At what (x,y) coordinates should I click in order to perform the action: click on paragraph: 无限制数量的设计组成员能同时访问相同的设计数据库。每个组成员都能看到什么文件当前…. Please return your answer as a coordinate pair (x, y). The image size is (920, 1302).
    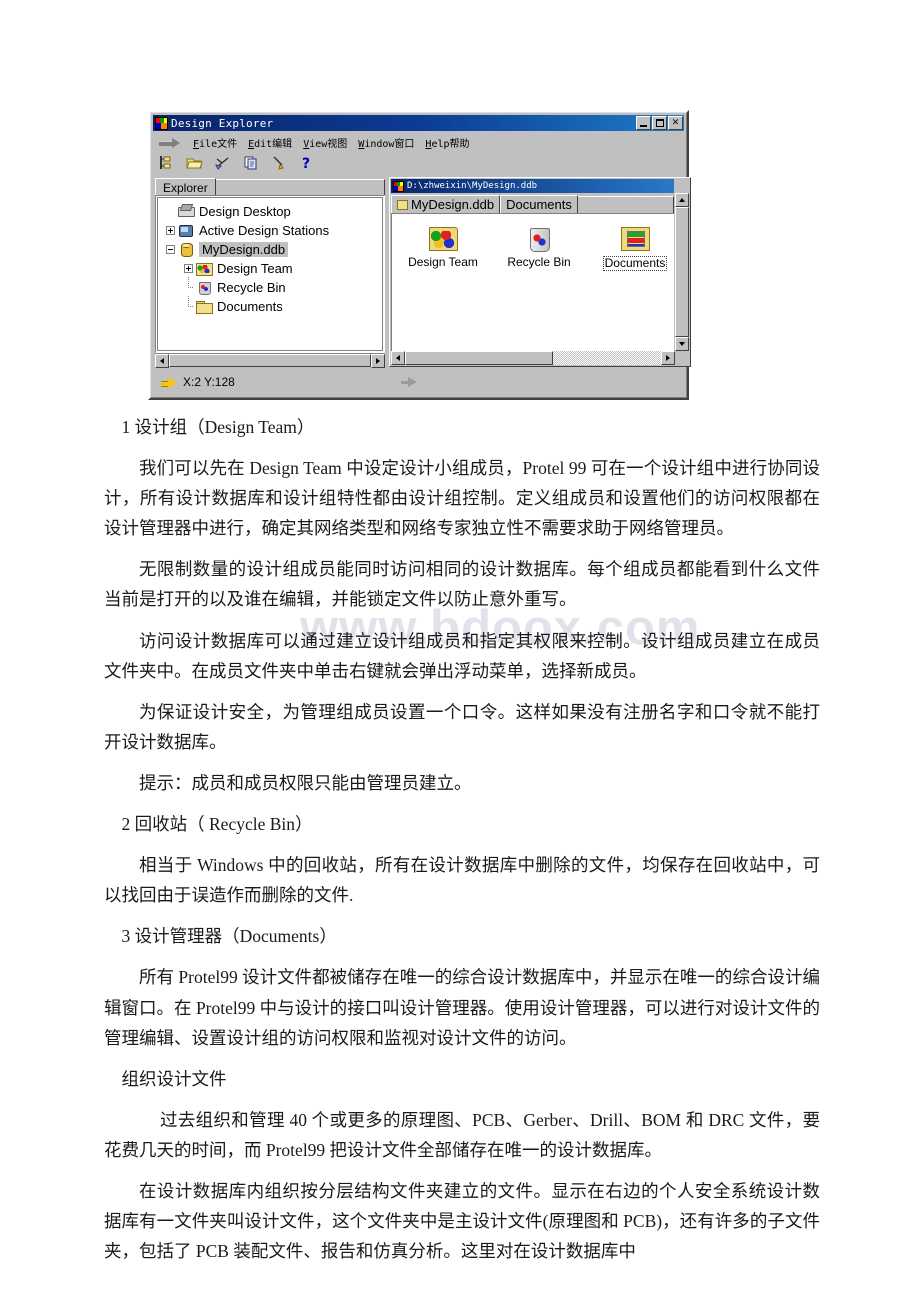
    Looking at the image, I should click on (462, 584).